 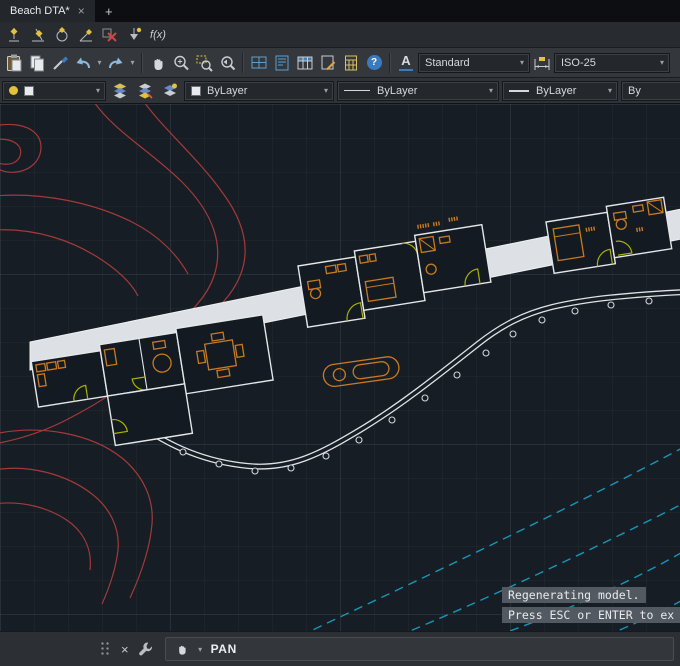 I want to click on lineweight-combo: ByLayer ▾, so click(x=560, y=90).